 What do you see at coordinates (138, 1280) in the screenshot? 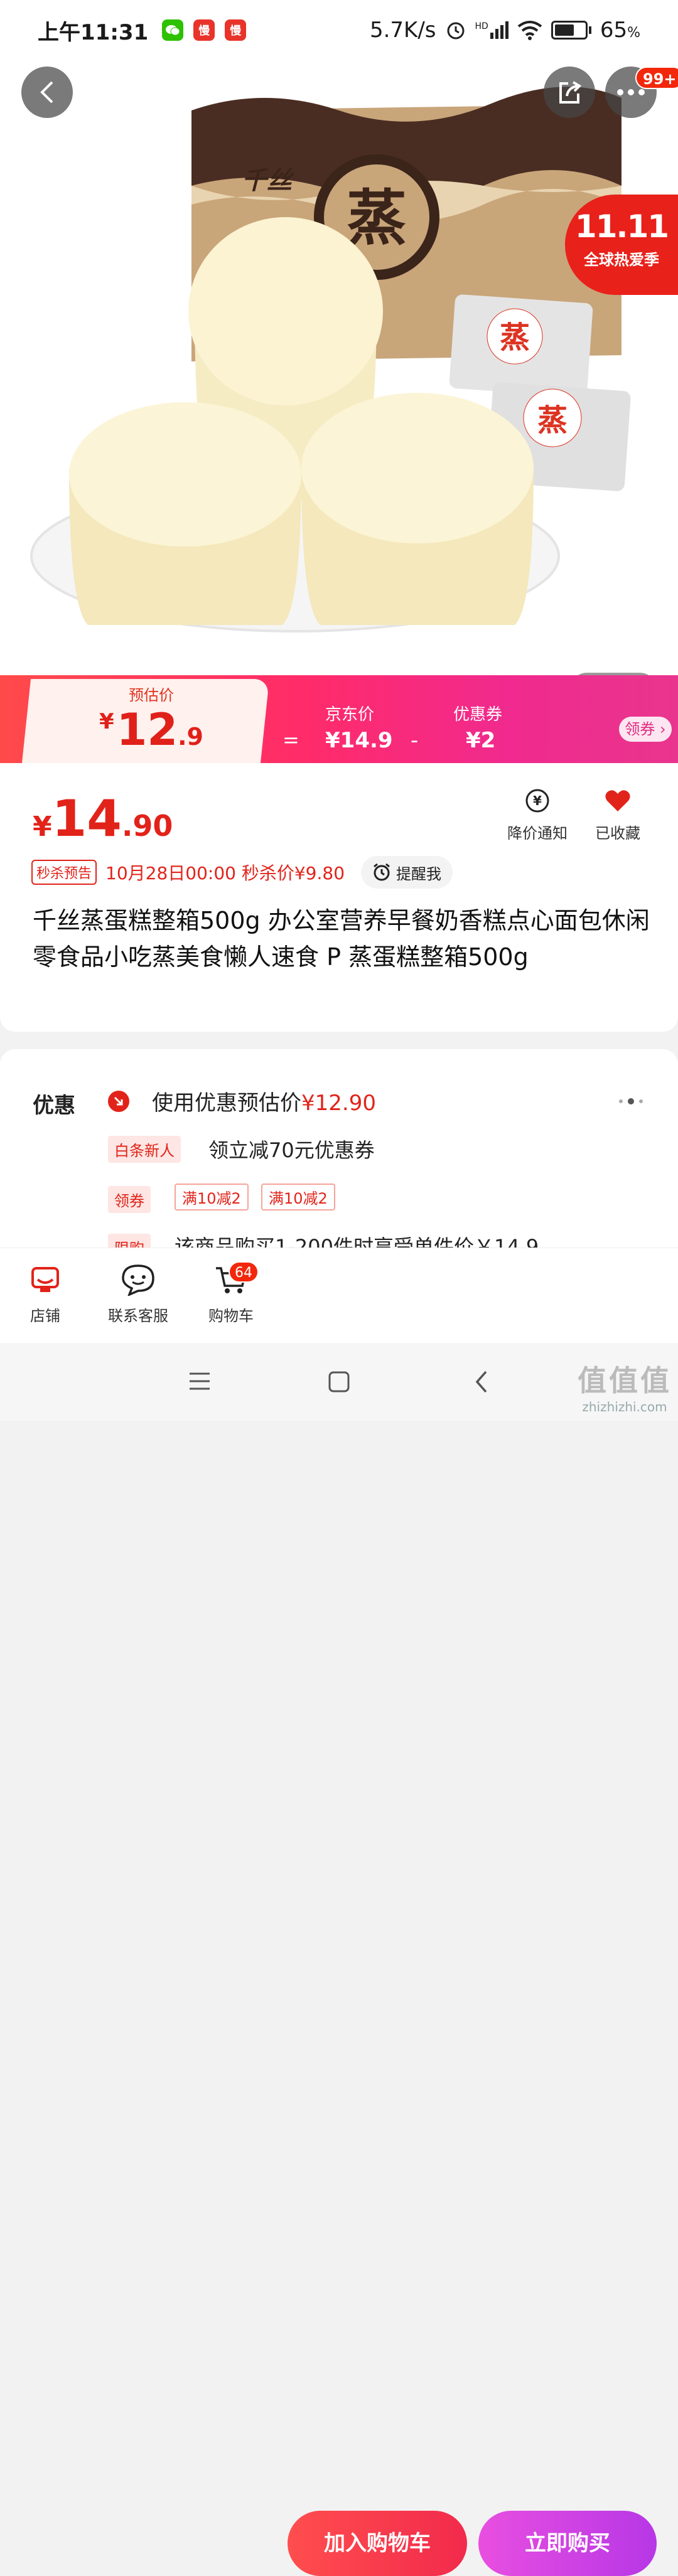
I see `chat-icon` at bounding box center [138, 1280].